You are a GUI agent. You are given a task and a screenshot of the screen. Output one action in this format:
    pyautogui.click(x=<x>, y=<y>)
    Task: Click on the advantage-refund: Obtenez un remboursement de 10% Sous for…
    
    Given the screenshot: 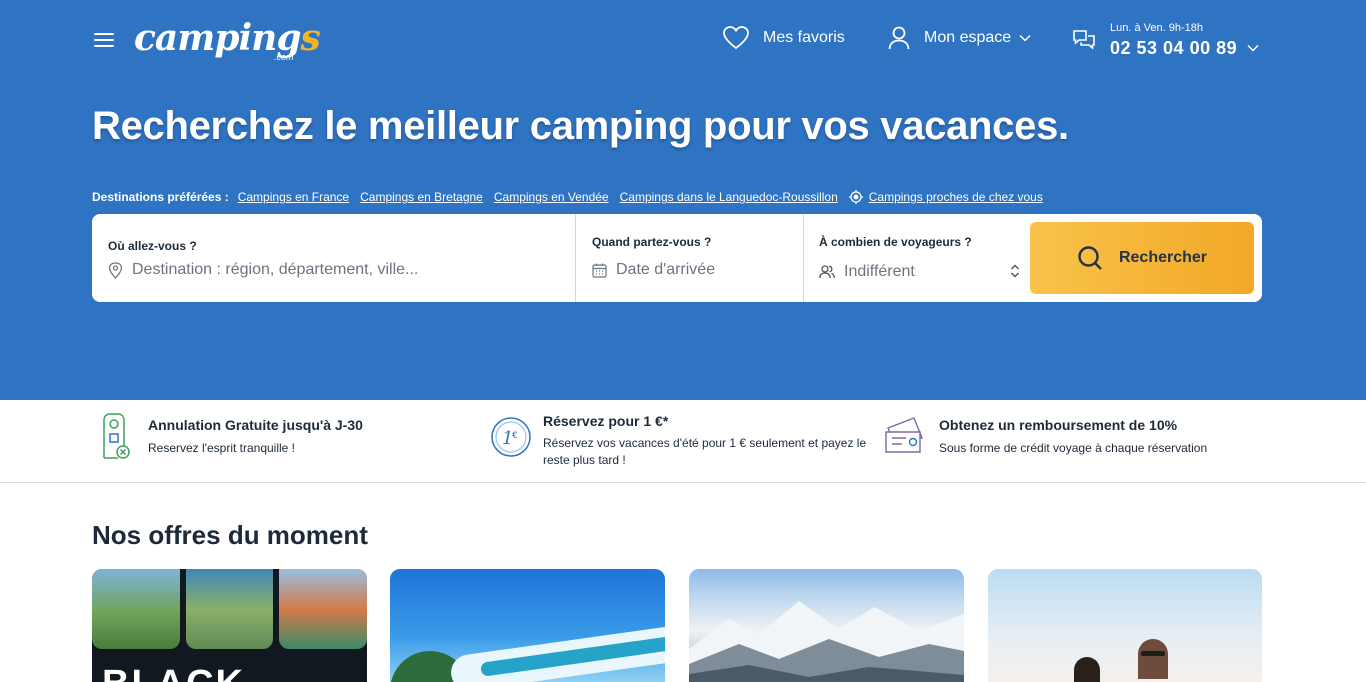 What is the action you would take?
    pyautogui.click(x=1074, y=441)
    